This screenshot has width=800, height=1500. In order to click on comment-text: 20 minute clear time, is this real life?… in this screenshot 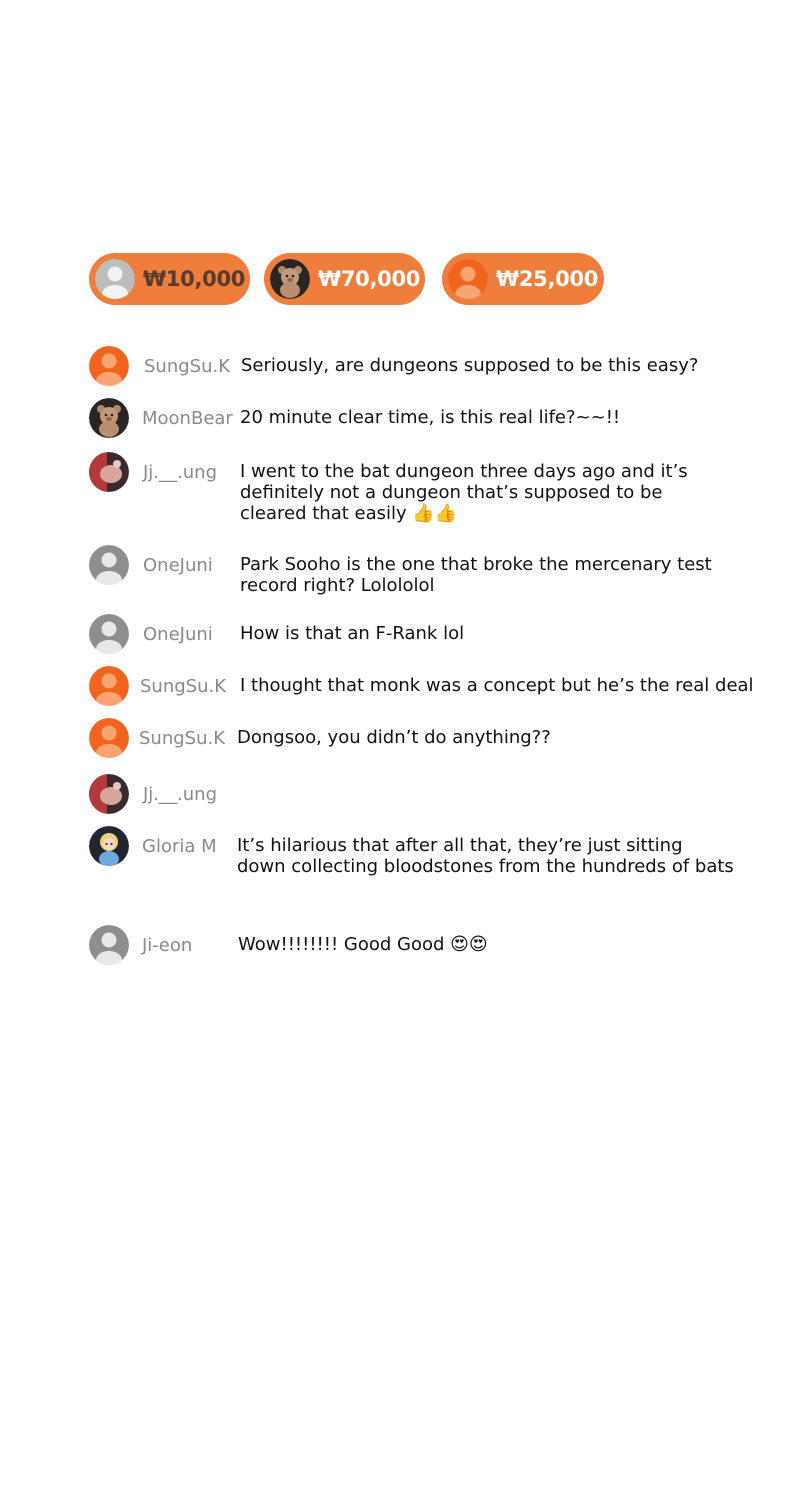, I will do `click(430, 417)`.